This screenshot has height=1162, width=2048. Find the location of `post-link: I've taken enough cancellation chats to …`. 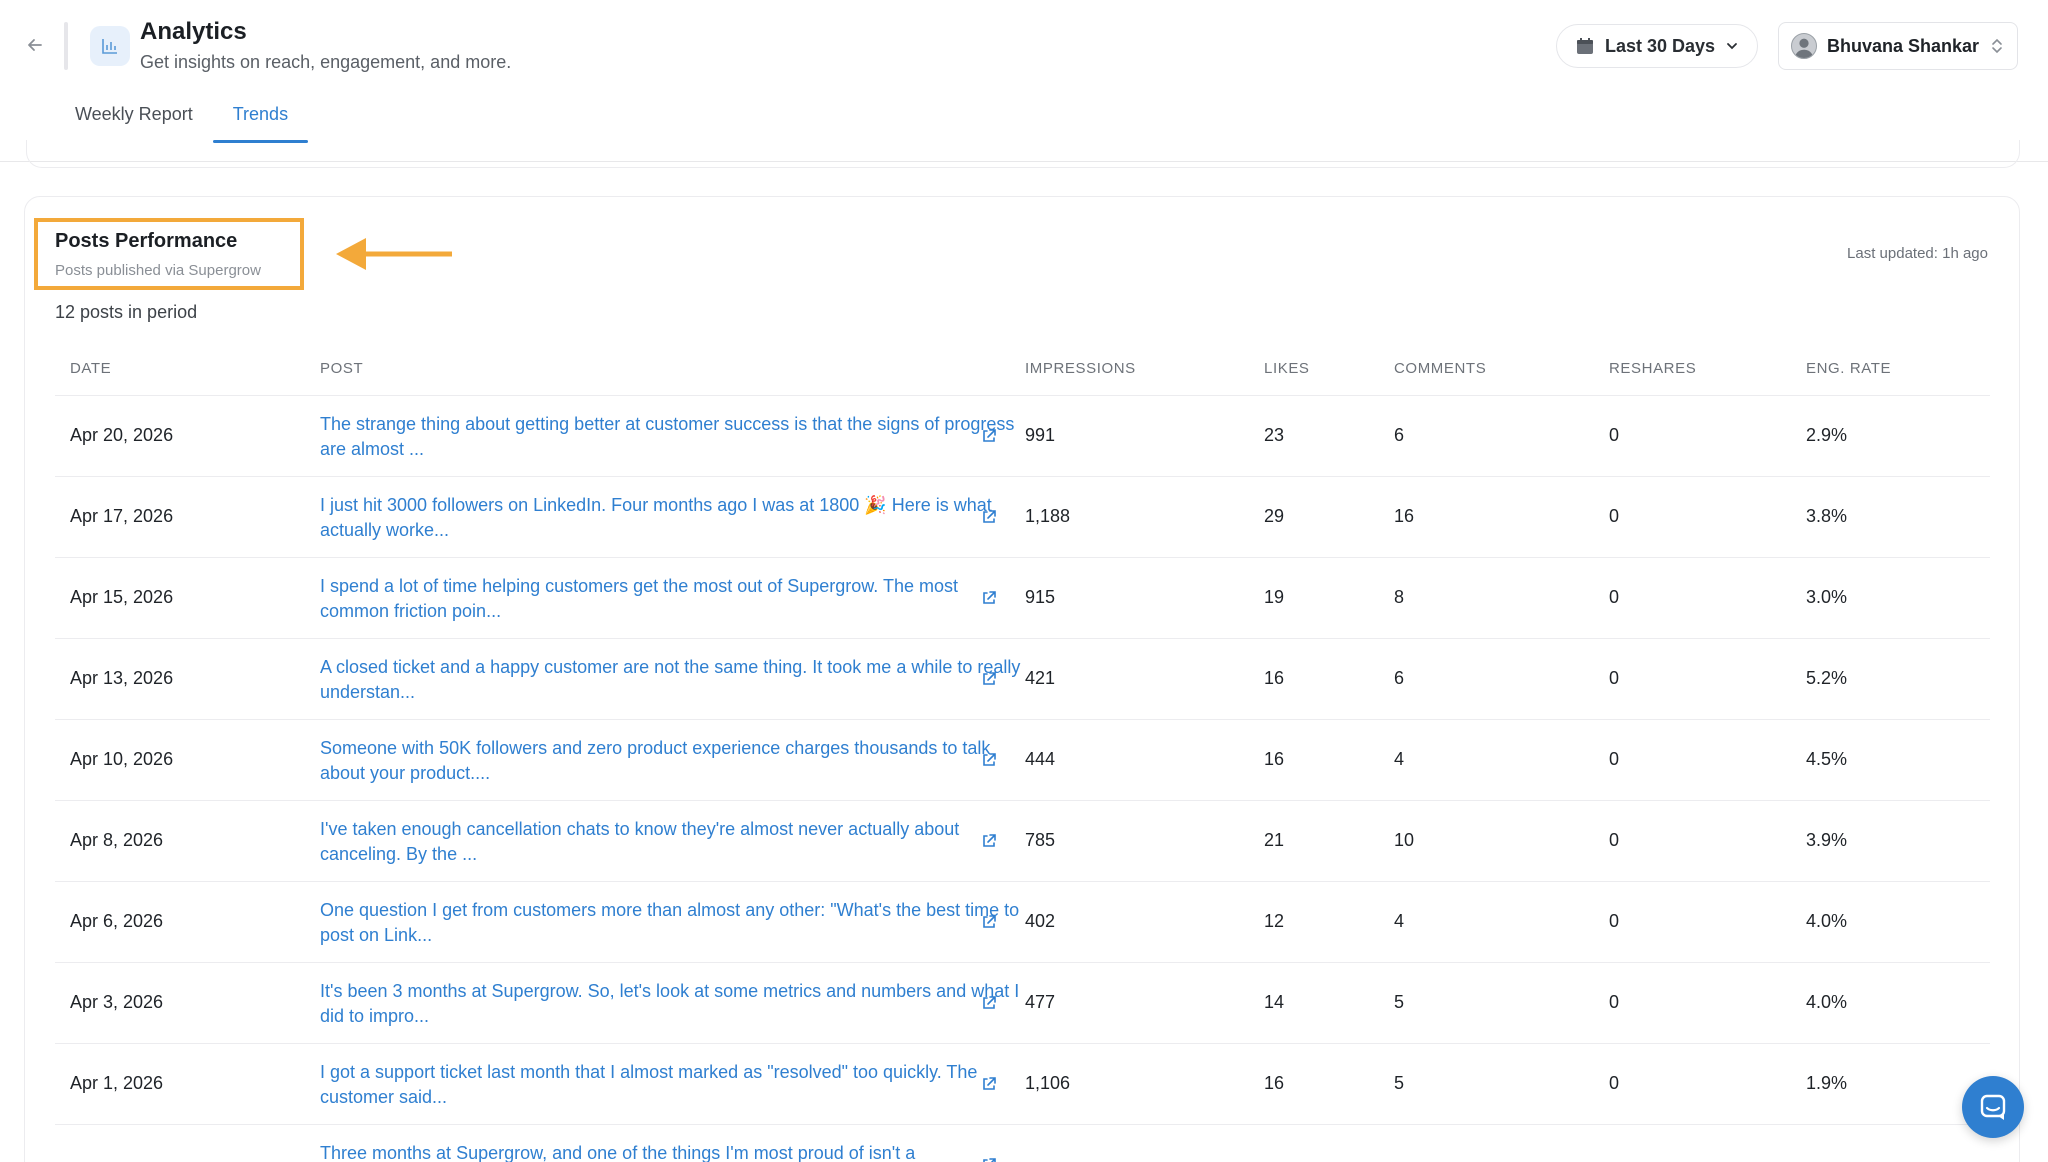

post-link: I've taken enough cancellation chats to … is located at coordinates (675, 842).